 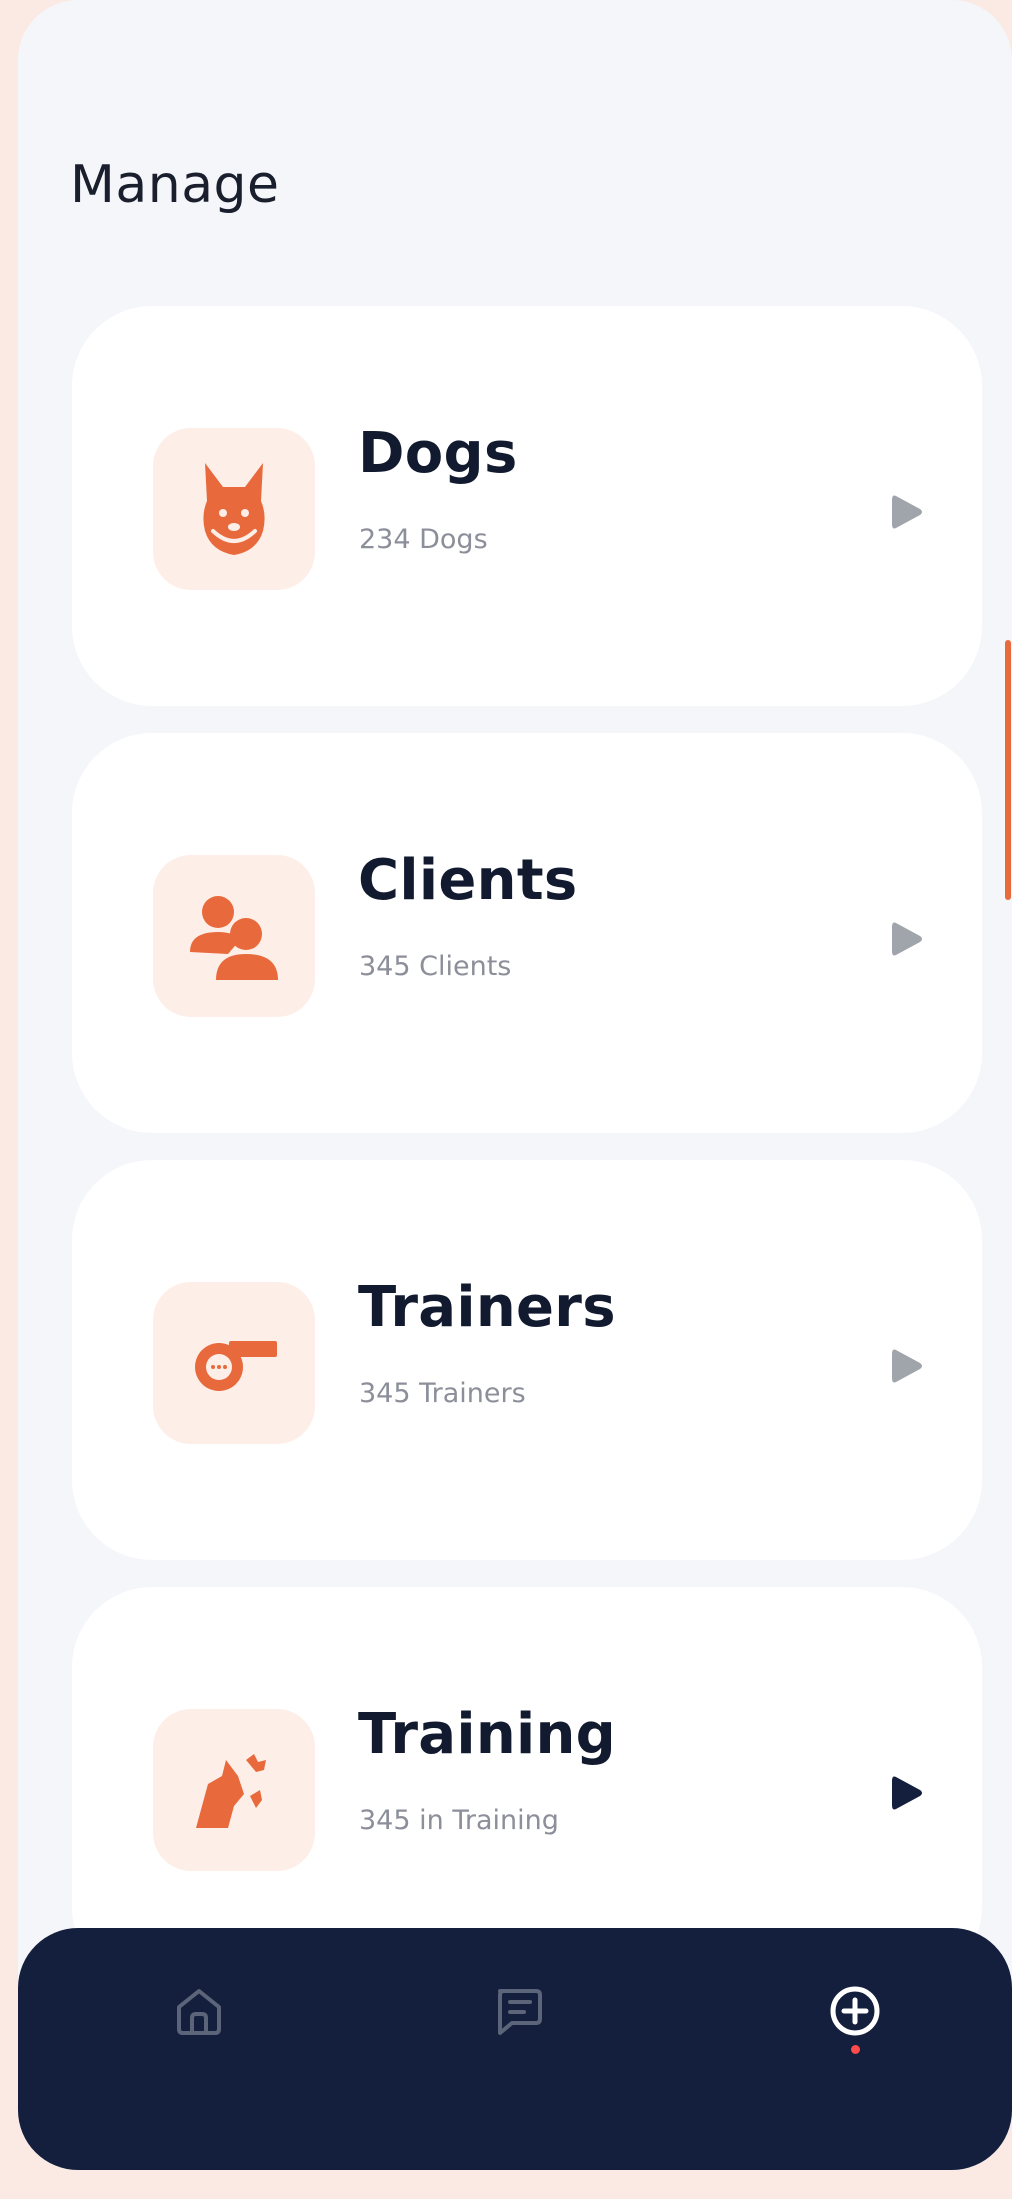 I want to click on decorative-accent-line, so click(x=1008, y=770).